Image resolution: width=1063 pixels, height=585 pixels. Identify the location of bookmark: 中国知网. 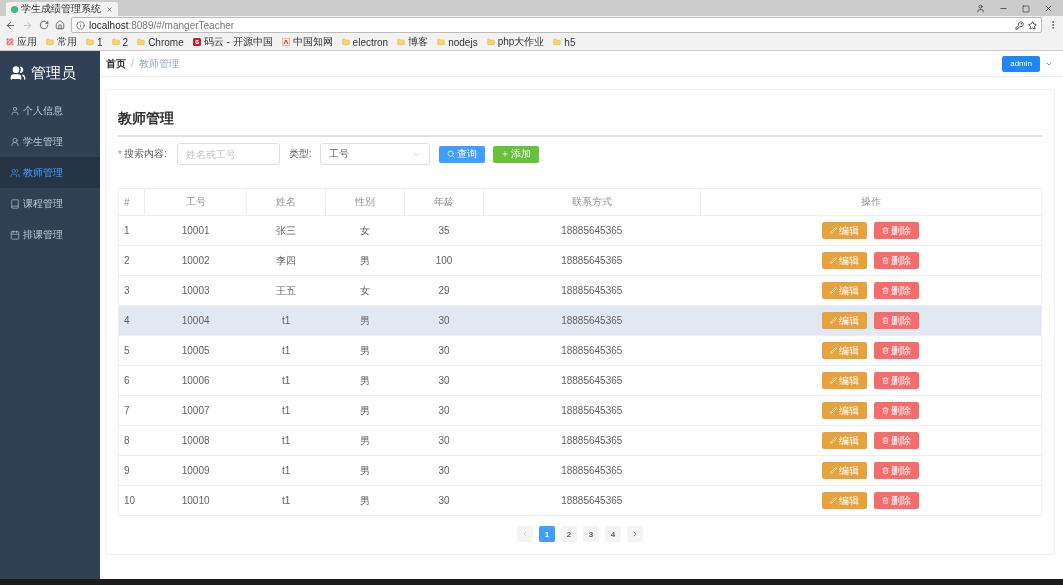
(307, 42).